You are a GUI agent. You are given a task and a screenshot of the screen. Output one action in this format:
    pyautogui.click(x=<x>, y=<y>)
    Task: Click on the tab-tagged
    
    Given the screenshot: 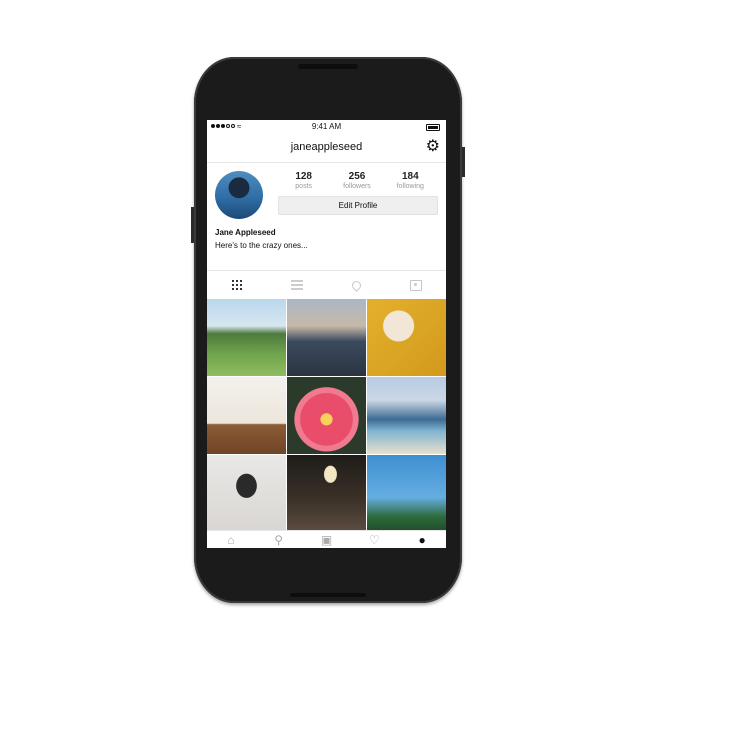 What is the action you would take?
    pyautogui.click(x=416, y=285)
    